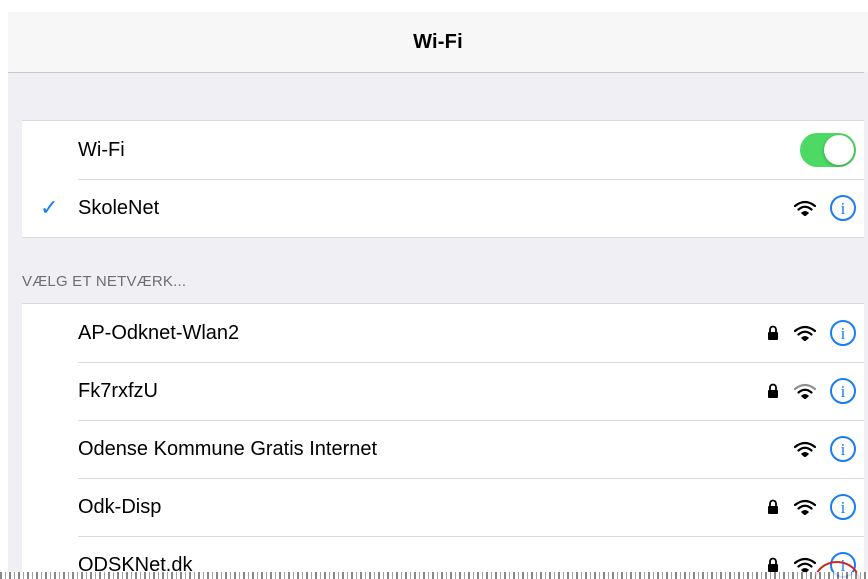 Image resolution: width=868 pixels, height=579 pixels. What do you see at coordinates (120, 506) in the screenshot?
I see `network-name: Odk-Disp` at bounding box center [120, 506].